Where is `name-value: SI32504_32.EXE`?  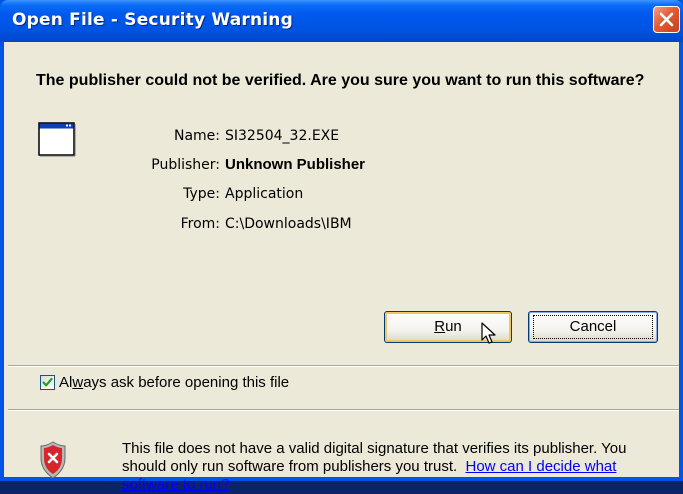 name-value: SI32504_32.EXE is located at coordinates (282, 136).